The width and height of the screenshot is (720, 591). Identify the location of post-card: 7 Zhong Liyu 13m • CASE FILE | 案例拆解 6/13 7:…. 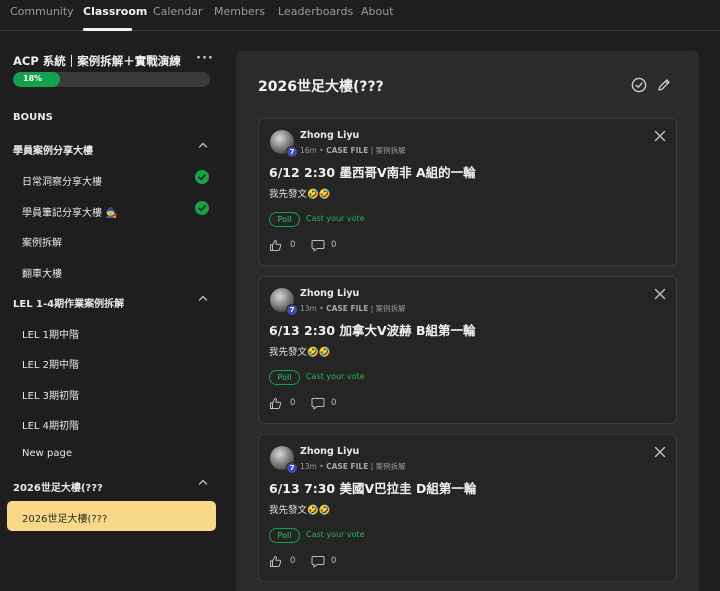
(467, 508).